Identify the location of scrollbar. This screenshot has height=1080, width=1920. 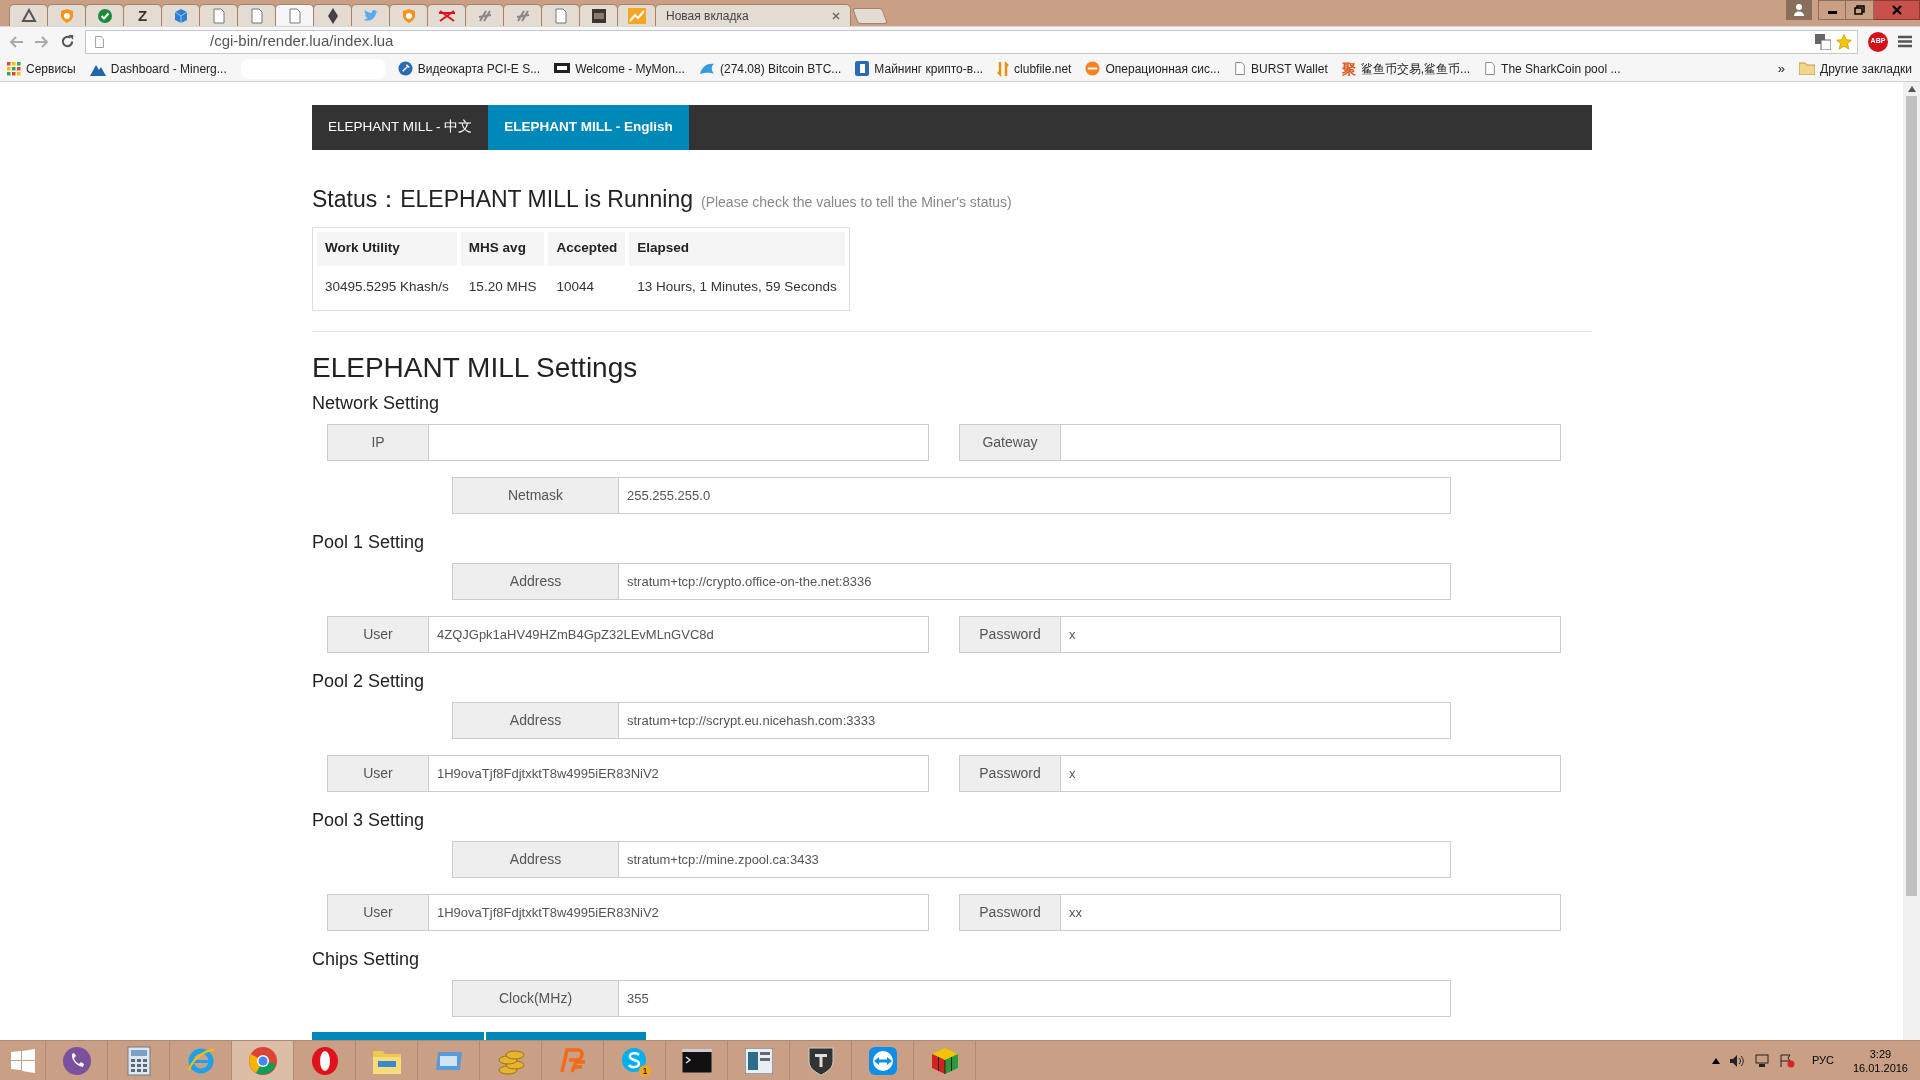
(1911, 561).